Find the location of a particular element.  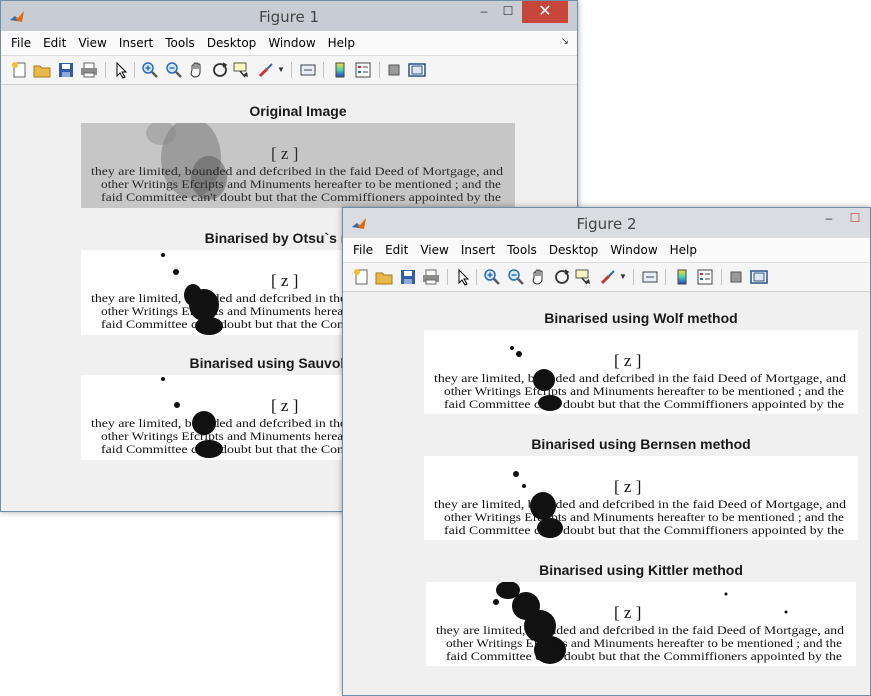

axes-title-wolf: Binarised using Wolf method is located at coordinates (641, 318).